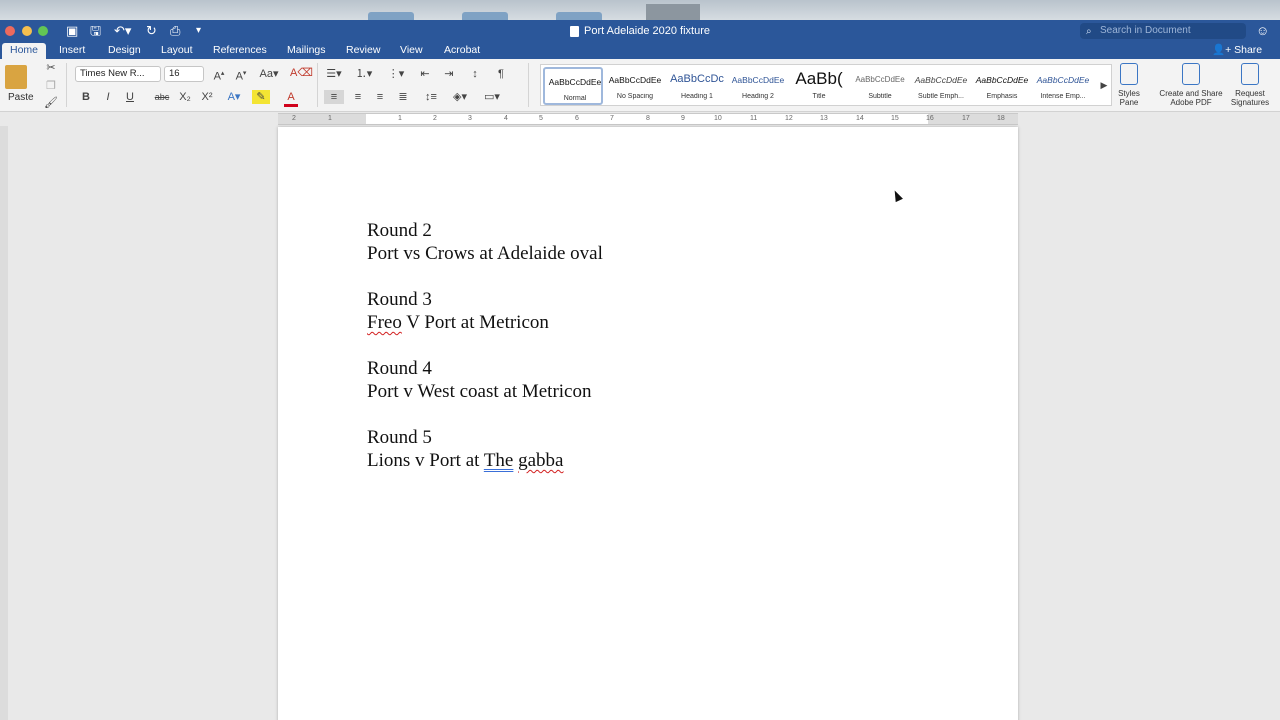 The height and width of the screenshot is (720, 1280). I want to click on tab-acrobat: Acrobat, so click(462, 51).